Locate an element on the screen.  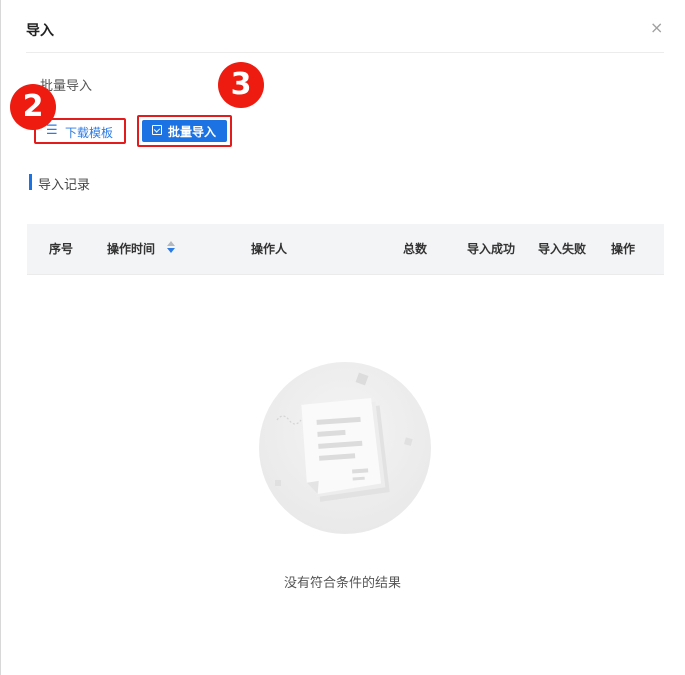
sort-icon is located at coordinates (171, 248).